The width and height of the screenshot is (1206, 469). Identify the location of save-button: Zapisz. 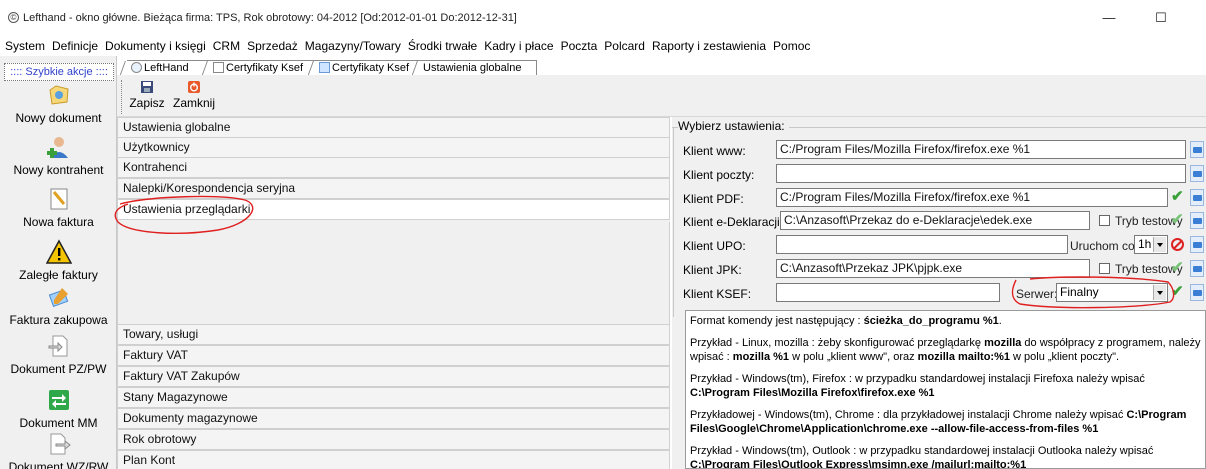
(147, 96).